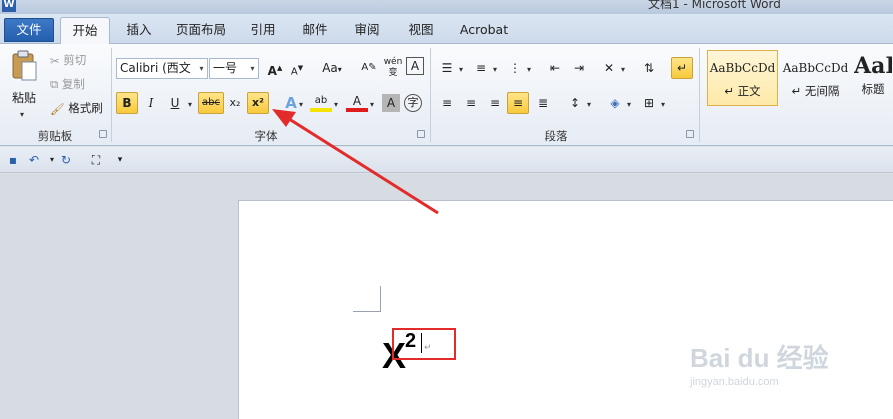 The height and width of the screenshot is (419, 893). I want to click on watermark-url: jingyan.baidu.com, so click(734, 382).